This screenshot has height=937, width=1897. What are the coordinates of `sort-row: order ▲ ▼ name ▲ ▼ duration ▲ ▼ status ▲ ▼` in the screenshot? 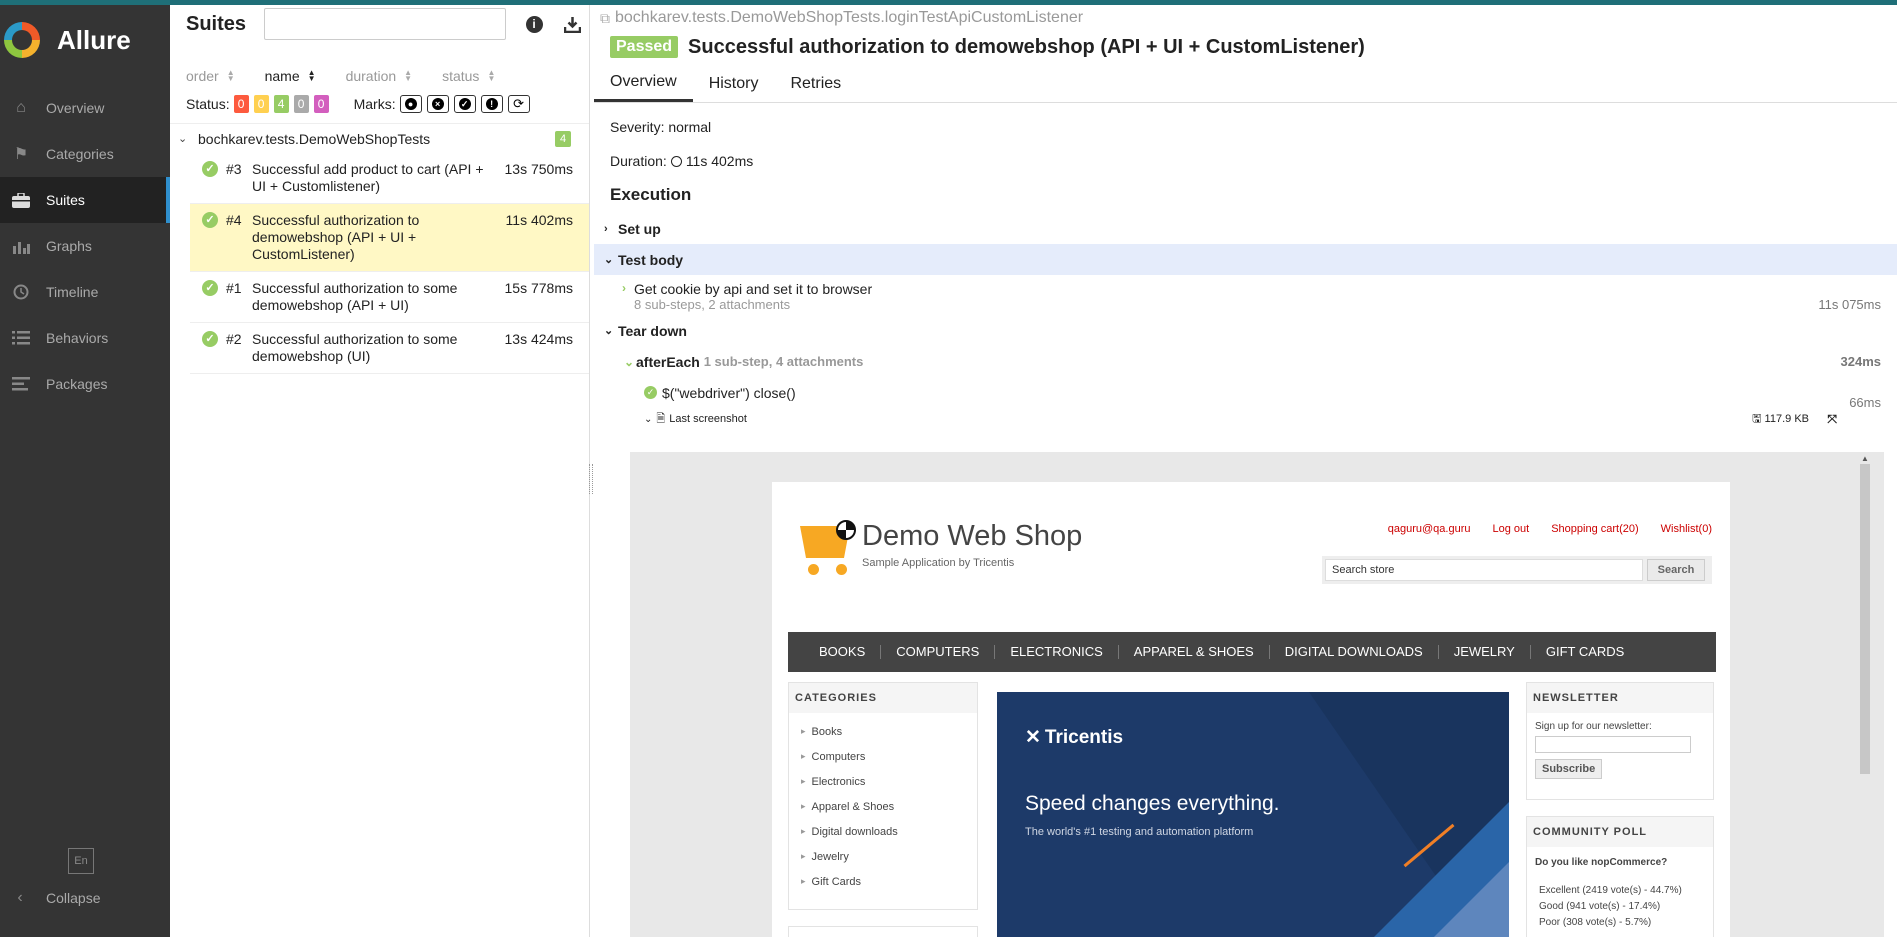 It's located at (379, 76).